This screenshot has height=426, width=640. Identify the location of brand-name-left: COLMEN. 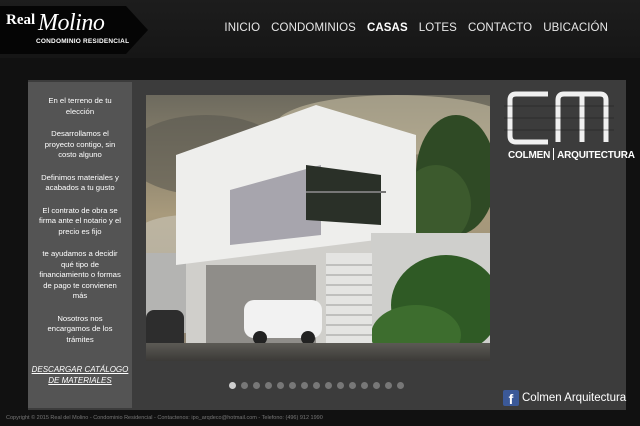
(529, 155).